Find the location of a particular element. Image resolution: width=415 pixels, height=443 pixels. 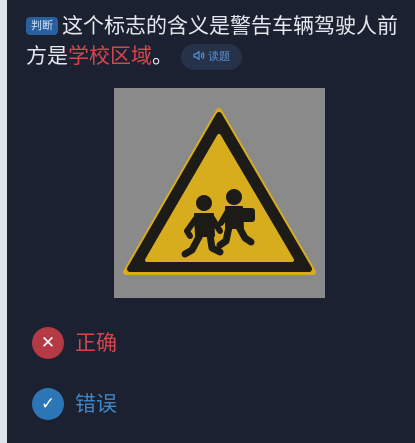

question-text-end: 。 is located at coordinates (162, 56).